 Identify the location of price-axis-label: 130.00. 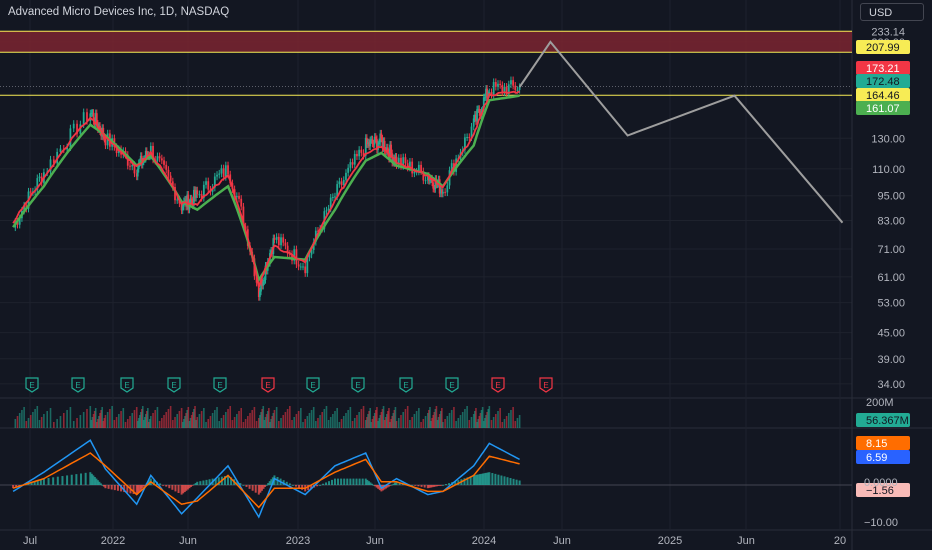
(888, 139).